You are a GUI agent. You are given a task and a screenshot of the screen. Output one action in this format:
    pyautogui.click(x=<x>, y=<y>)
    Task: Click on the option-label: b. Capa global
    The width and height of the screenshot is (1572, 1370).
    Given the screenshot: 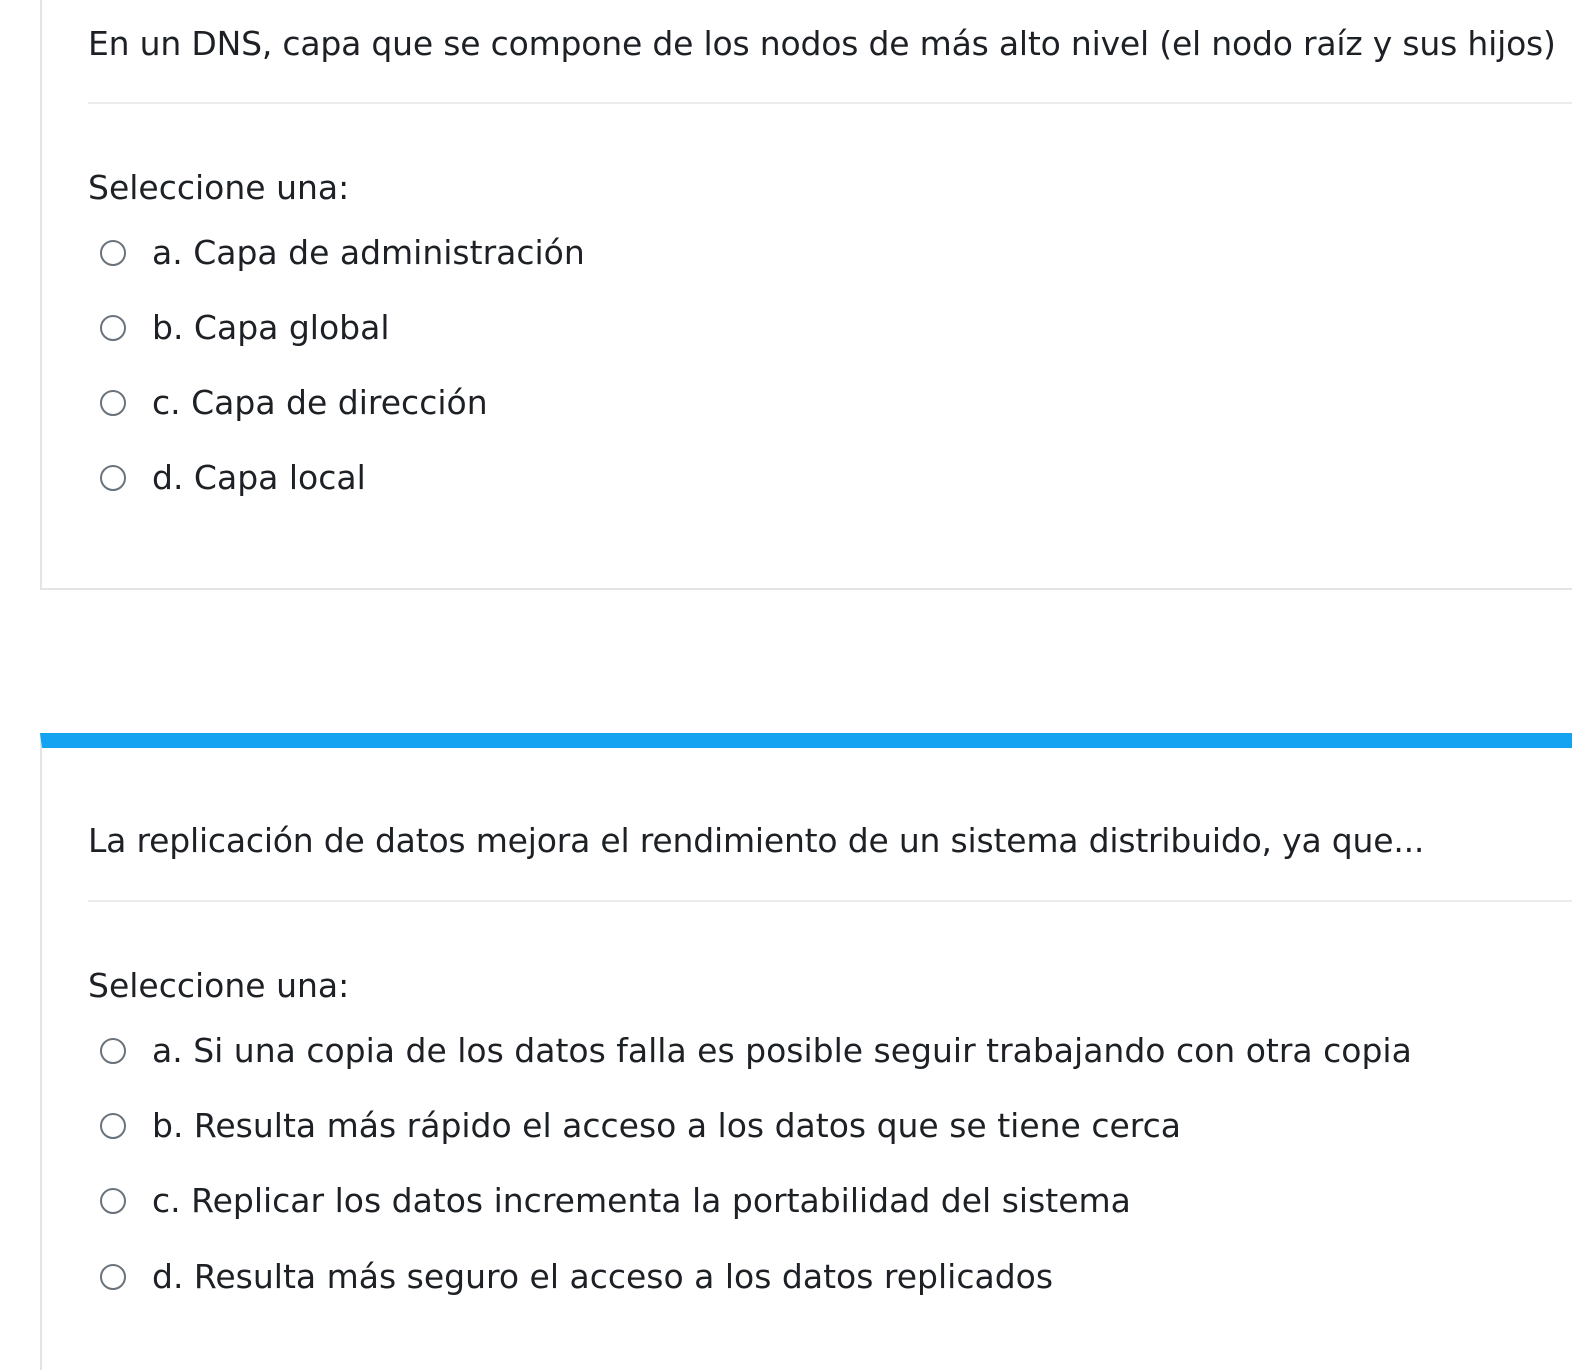 What is the action you would take?
    pyautogui.click(x=271, y=327)
    